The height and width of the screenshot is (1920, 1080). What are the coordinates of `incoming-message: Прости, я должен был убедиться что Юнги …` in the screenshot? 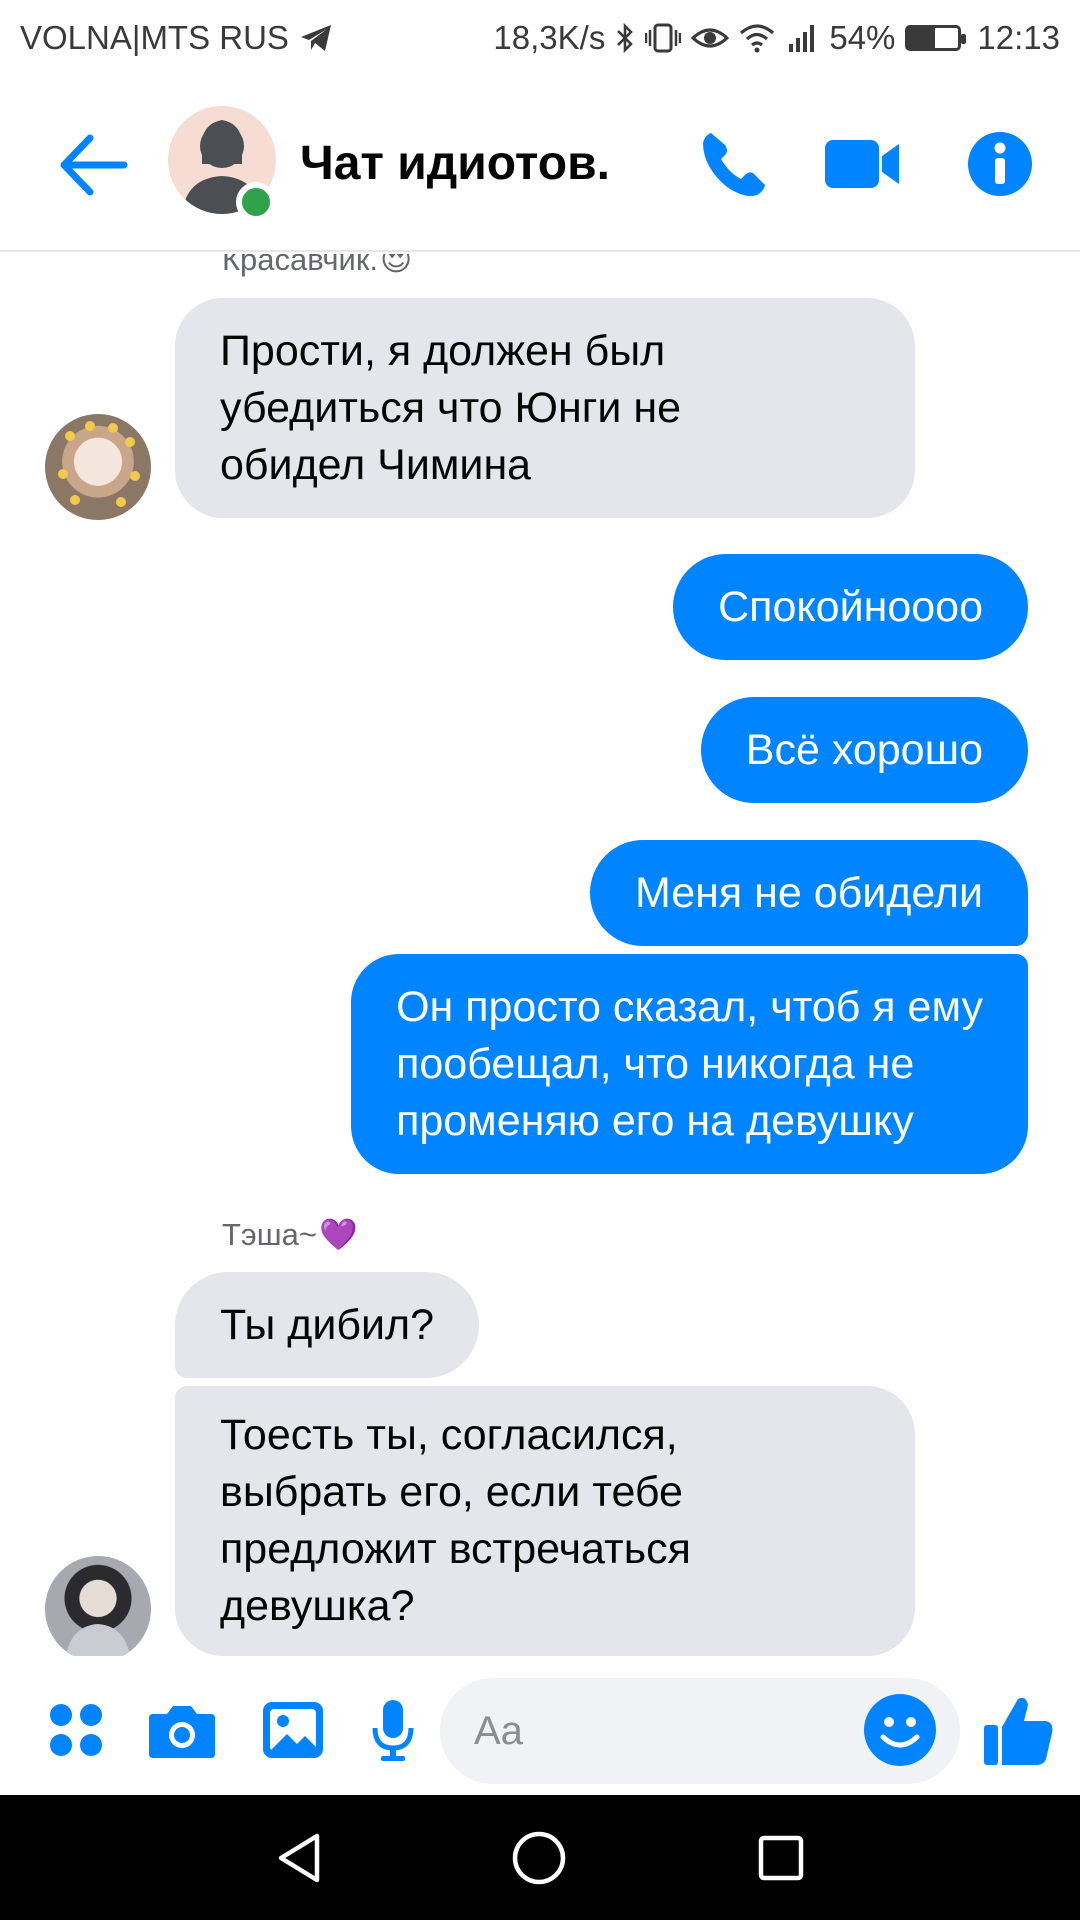 It's located at (545, 408).